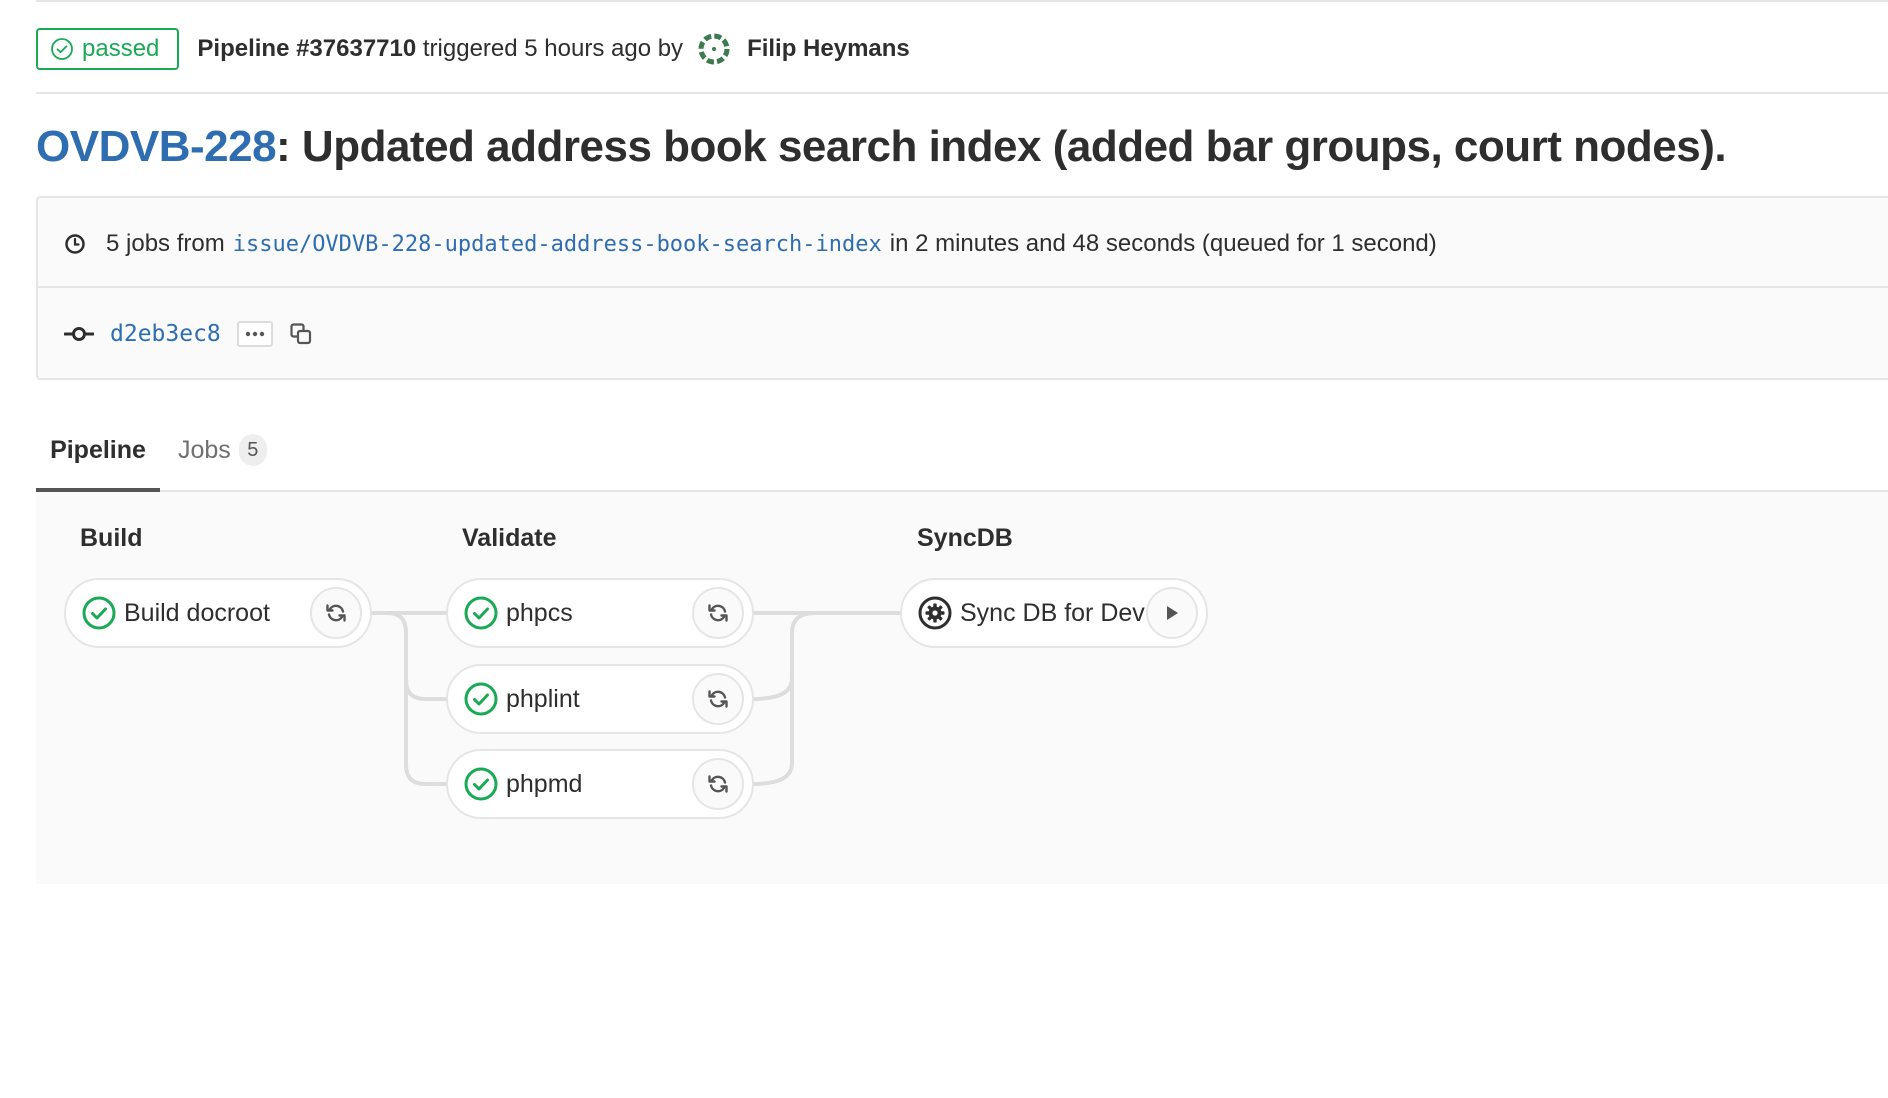  What do you see at coordinates (935, 613) in the screenshot?
I see `manual-gear-icon` at bounding box center [935, 613].